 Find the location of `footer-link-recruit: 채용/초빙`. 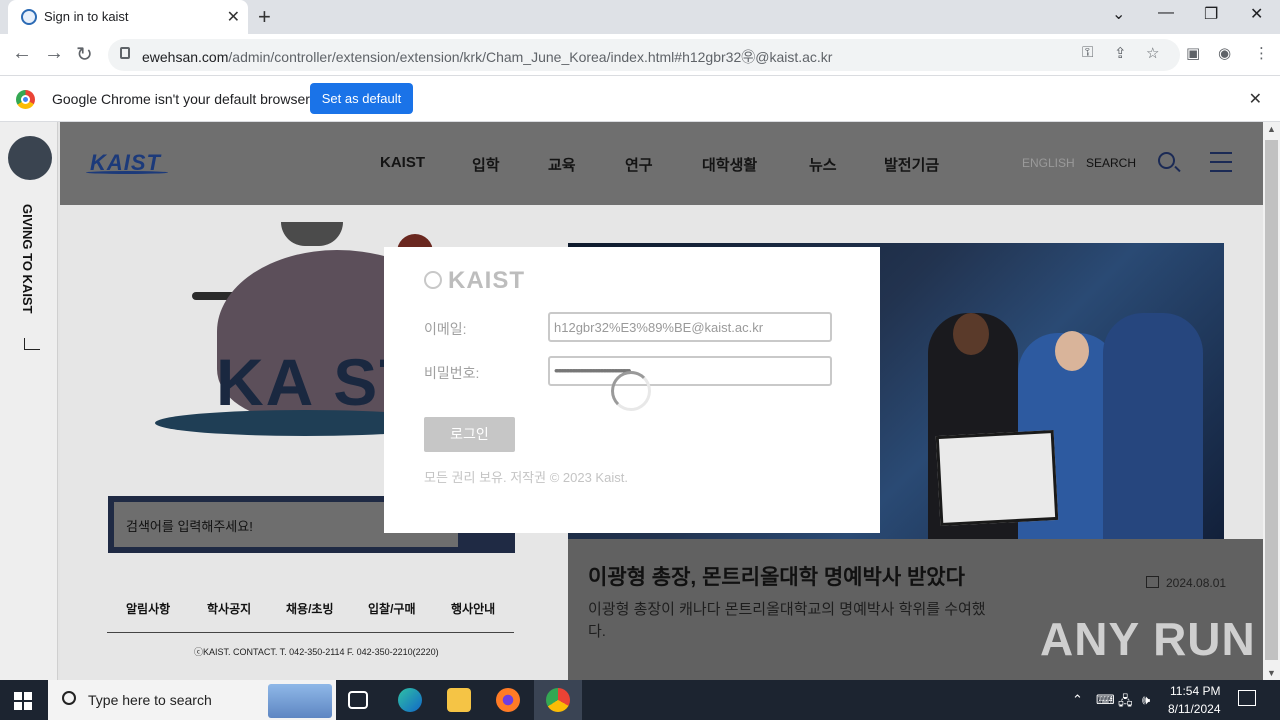

footer-link-recruit: 채용/초빙 is located at coordinates (310, 608).